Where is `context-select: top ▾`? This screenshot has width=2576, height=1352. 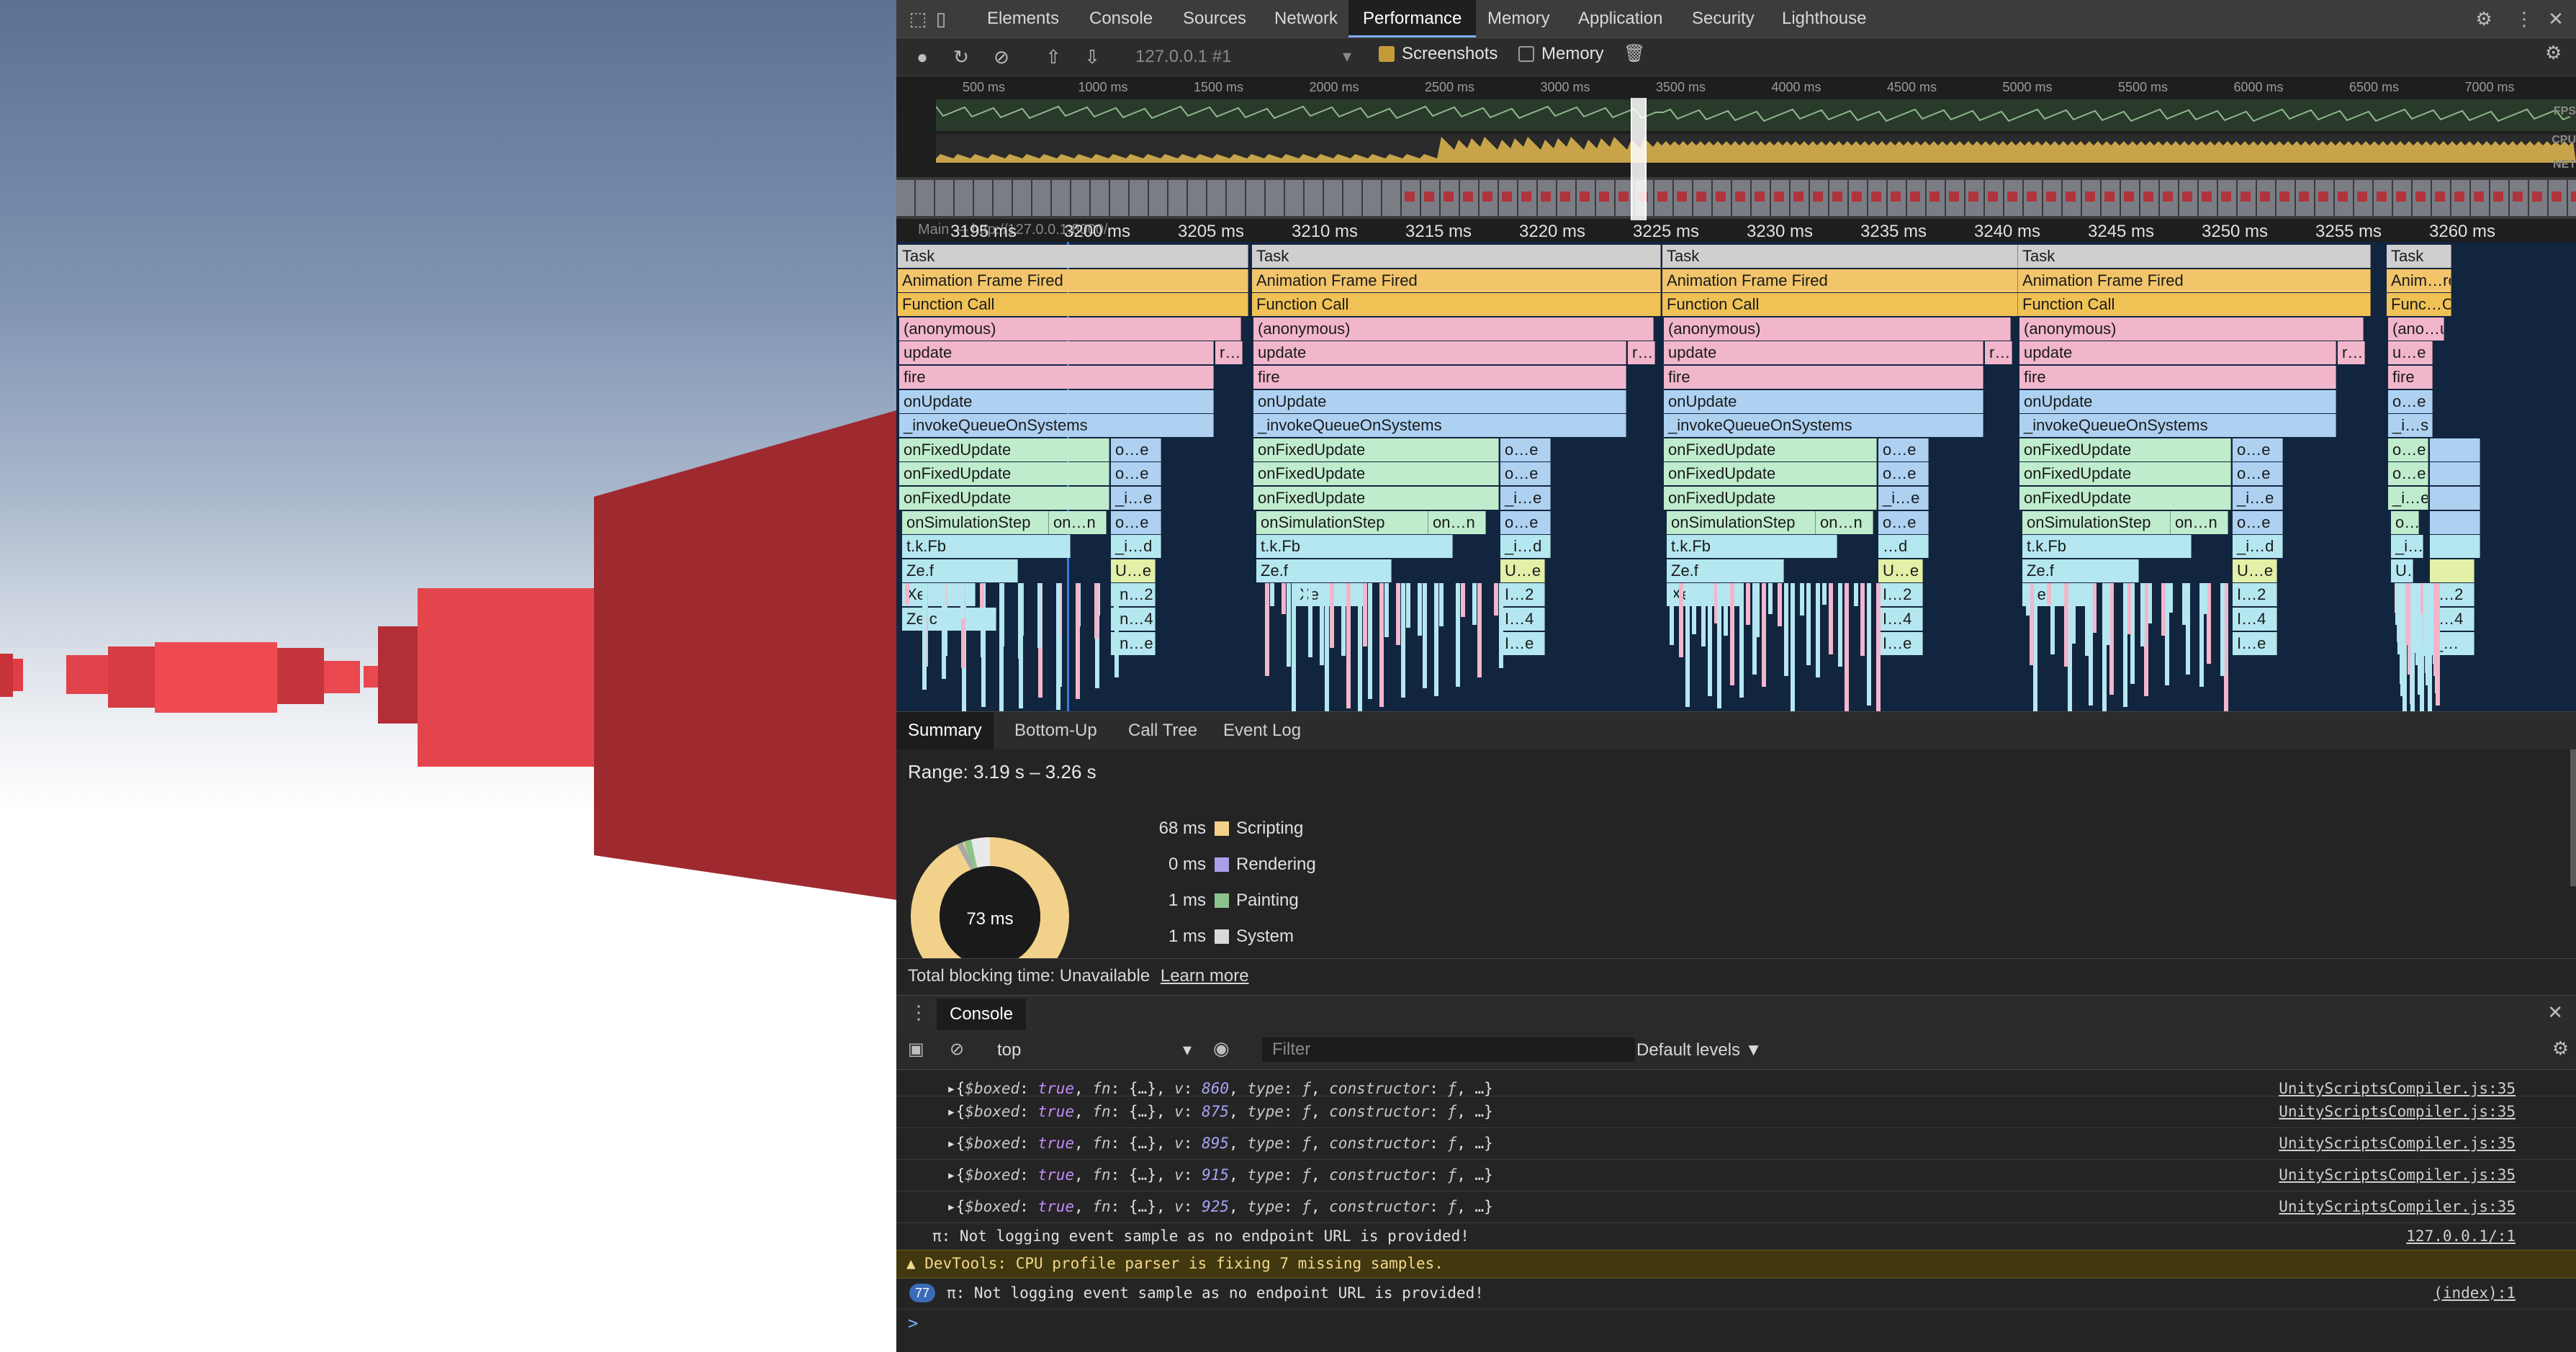 context-select: top ▾ is located at coordinates (1094, 1050).